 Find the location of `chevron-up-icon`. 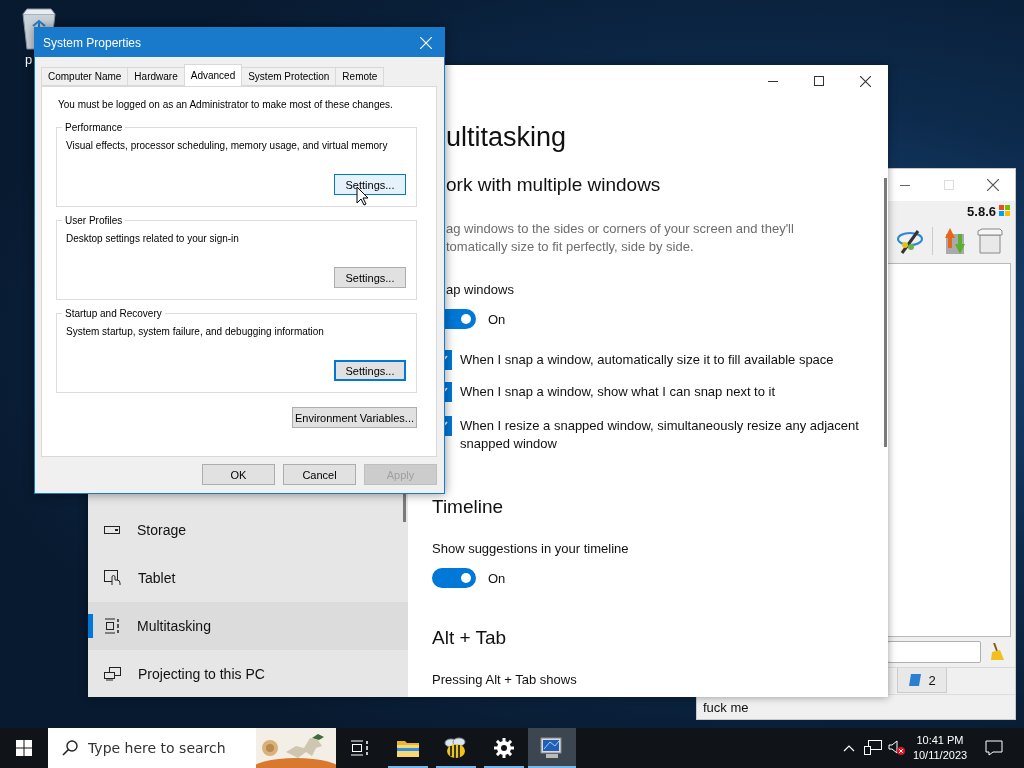

chevron-up-icon is located at coordinates (849, 748).